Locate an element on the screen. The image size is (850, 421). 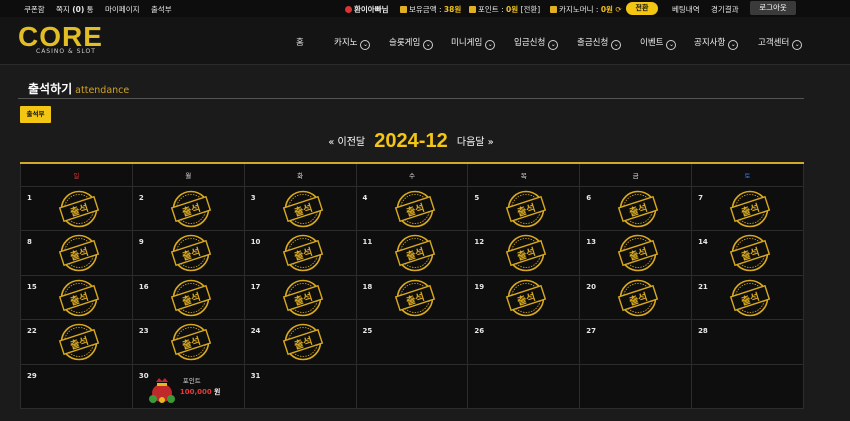
nav-minigame: 미니게임 ⌄ is located at coordinates (473, 43).